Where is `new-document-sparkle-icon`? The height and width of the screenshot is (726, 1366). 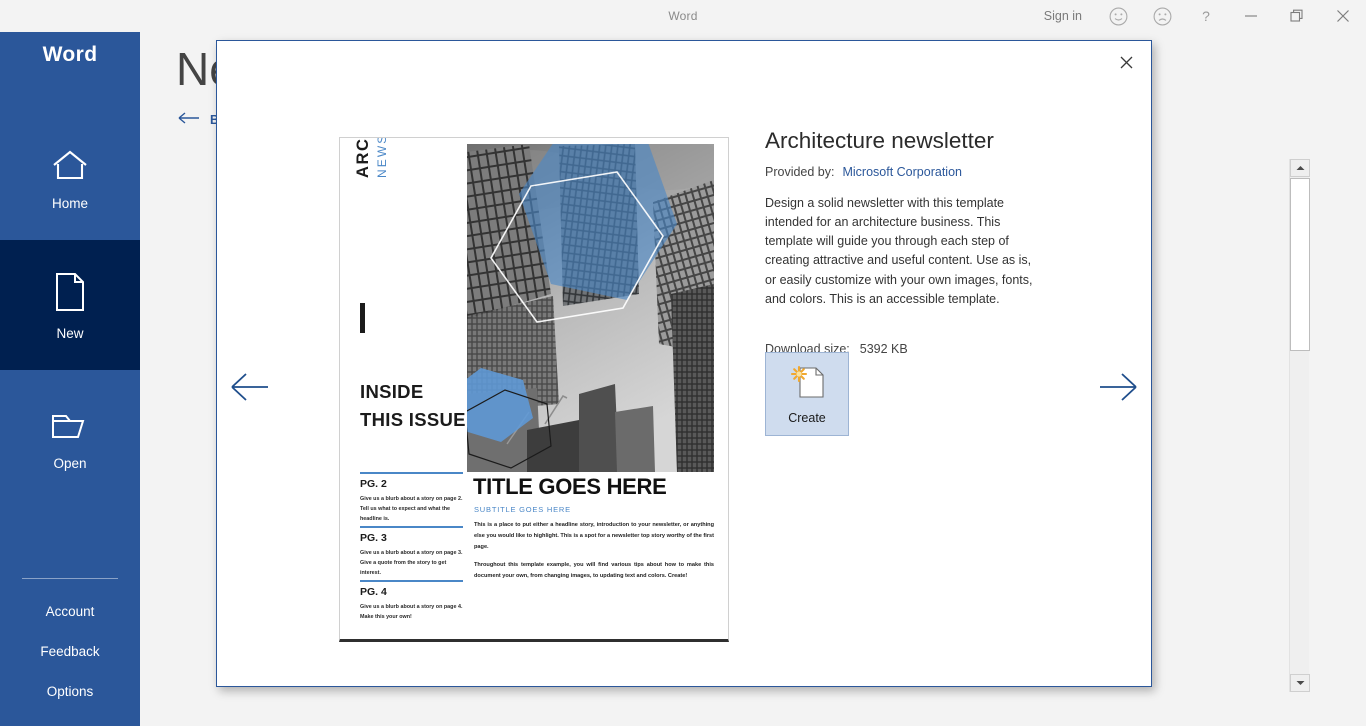
new-document-sparkle-icon is located at coordinates (807, 384).